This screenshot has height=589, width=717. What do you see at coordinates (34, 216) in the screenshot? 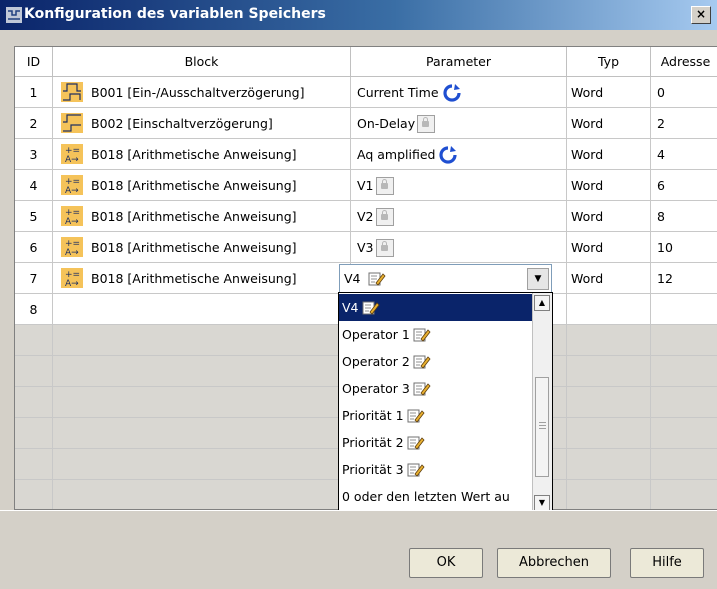
I see `cell-id: 5` at bounding box center [34, 216].